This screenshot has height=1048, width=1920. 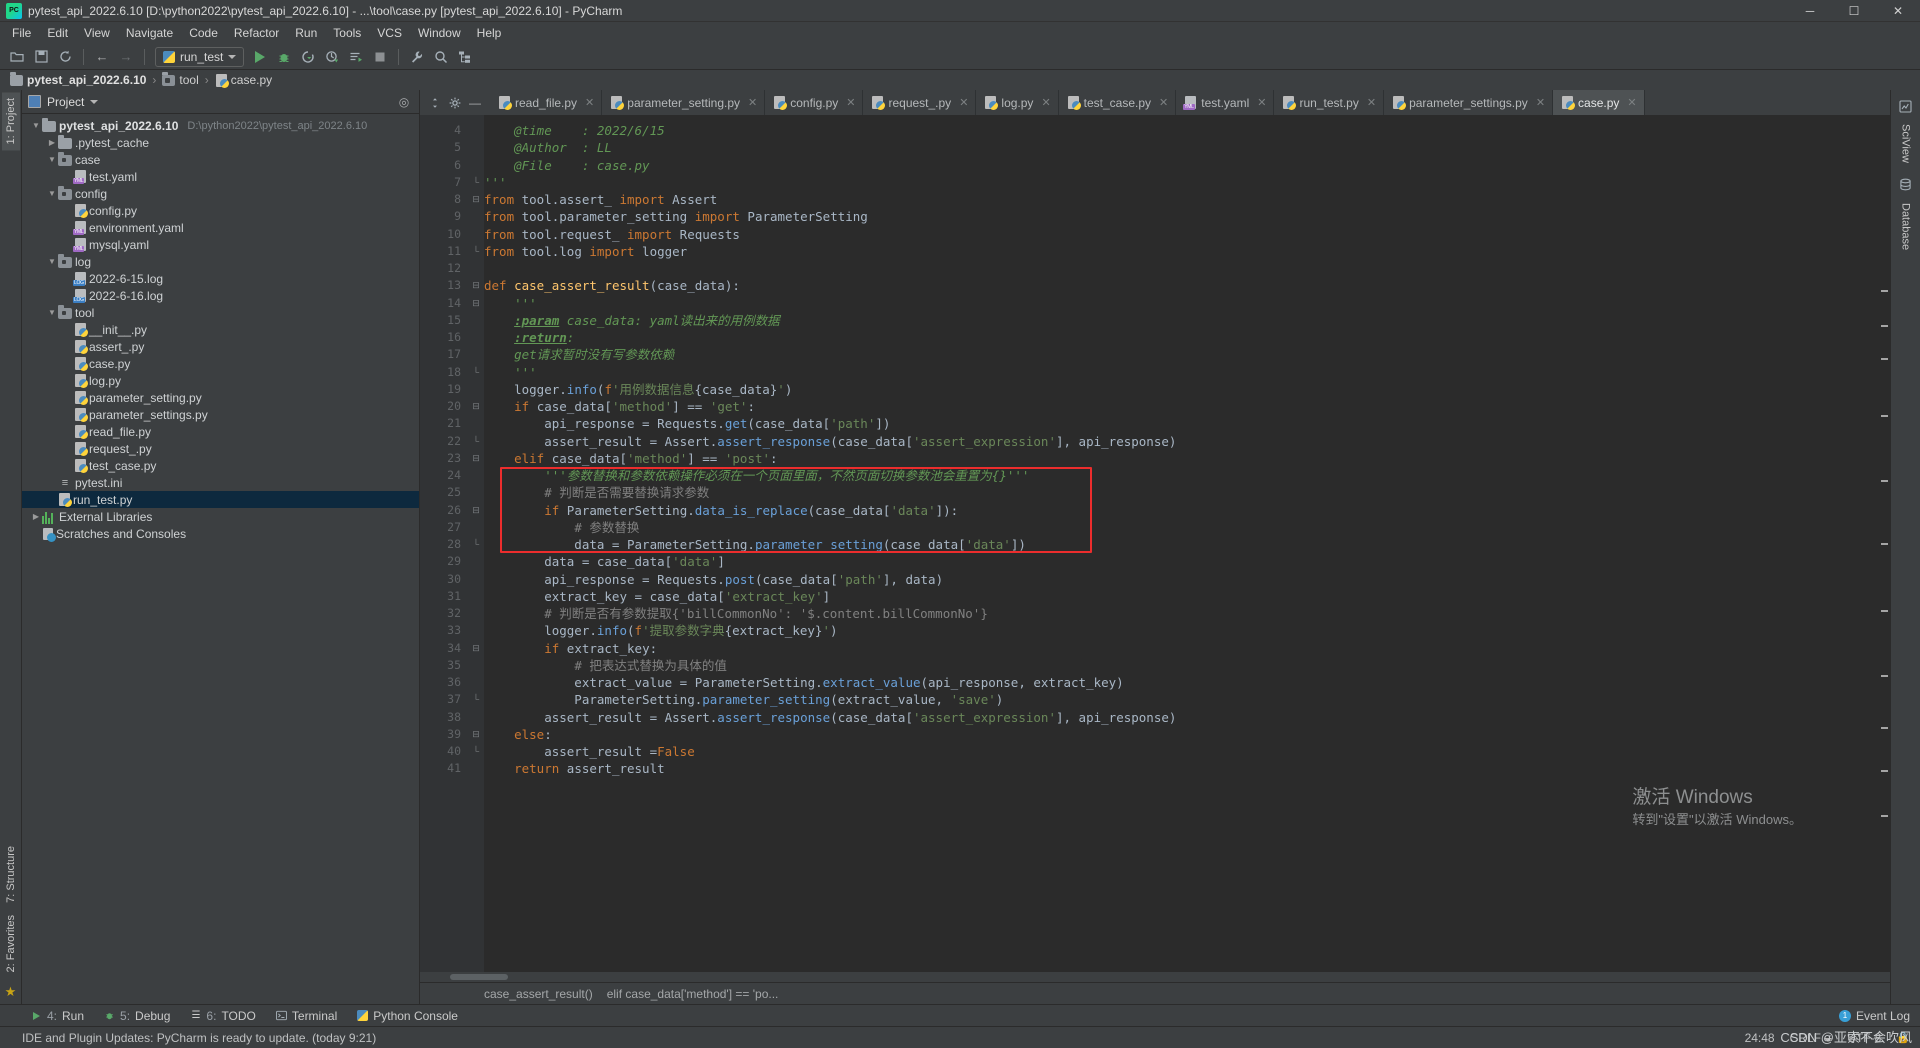 I want to click on code-line: :return:, so click(x=1187, y=337).